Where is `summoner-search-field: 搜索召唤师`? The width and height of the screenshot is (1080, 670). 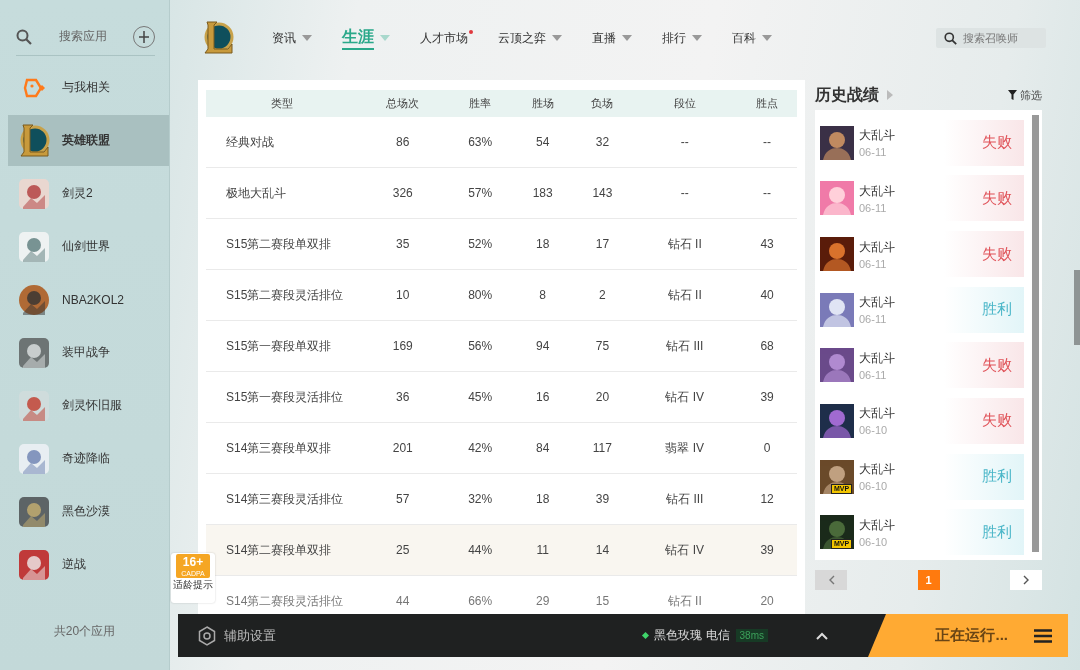 summoner-search-field: 搜索召唤师 is located at coordinates (991, 38).